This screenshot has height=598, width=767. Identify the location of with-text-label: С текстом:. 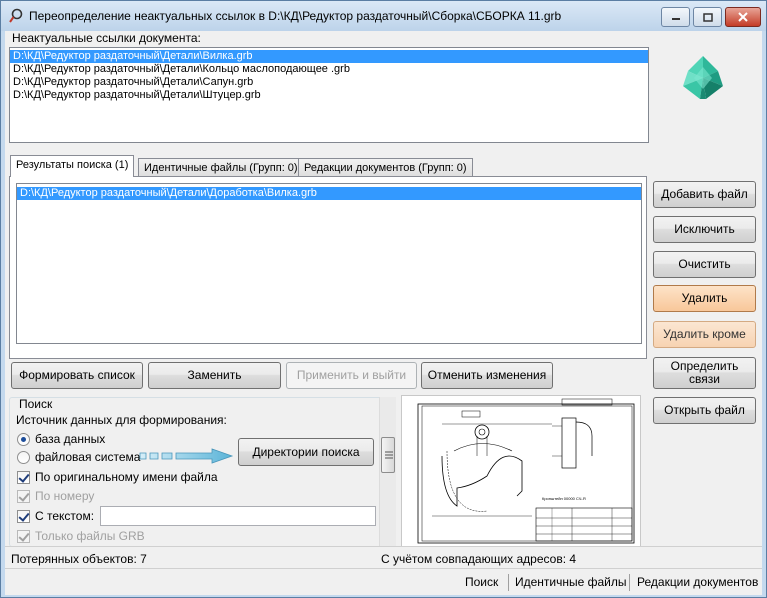
(64, 516).